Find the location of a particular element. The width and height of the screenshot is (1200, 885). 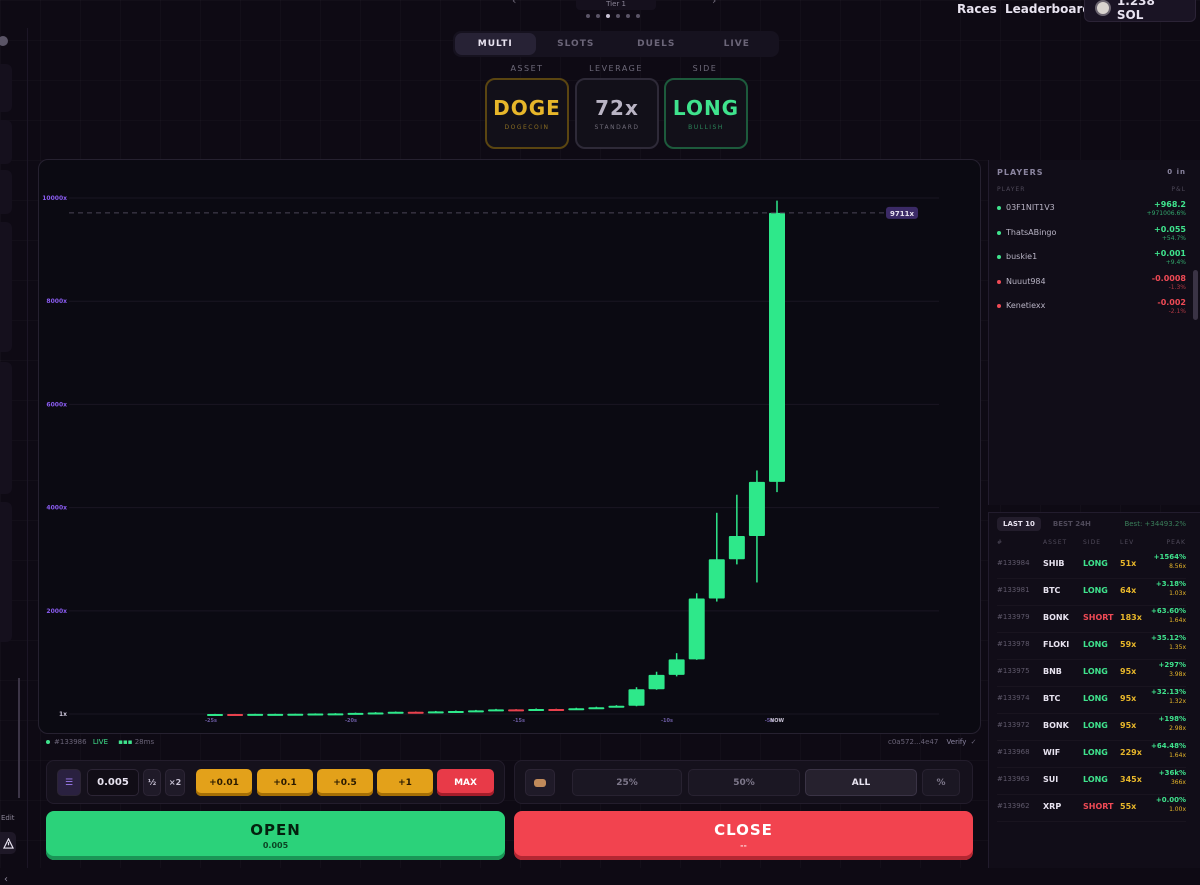

add-0-5-button: +0.5 is located at coordinates (345, 782).